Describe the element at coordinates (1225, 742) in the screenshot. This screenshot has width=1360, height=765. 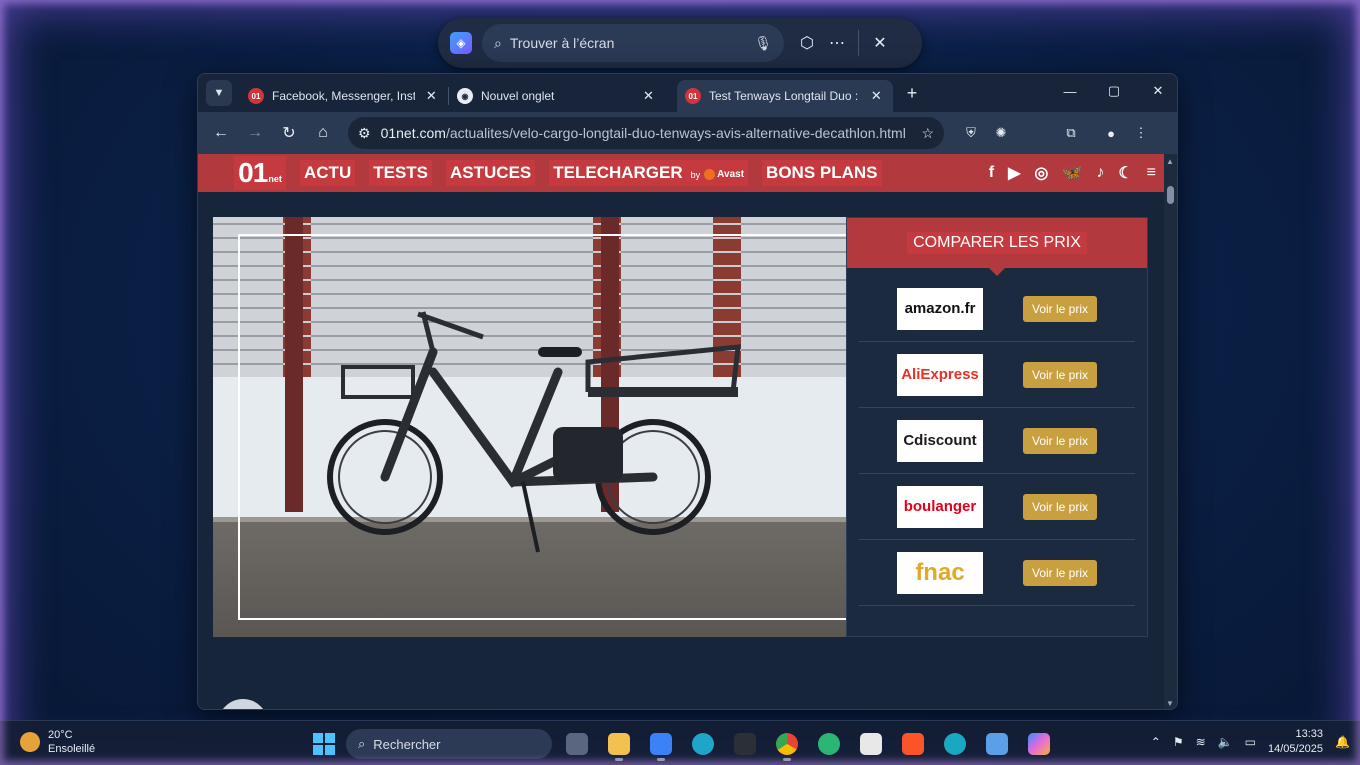
I see `volume-icon: 🔈` at that location.